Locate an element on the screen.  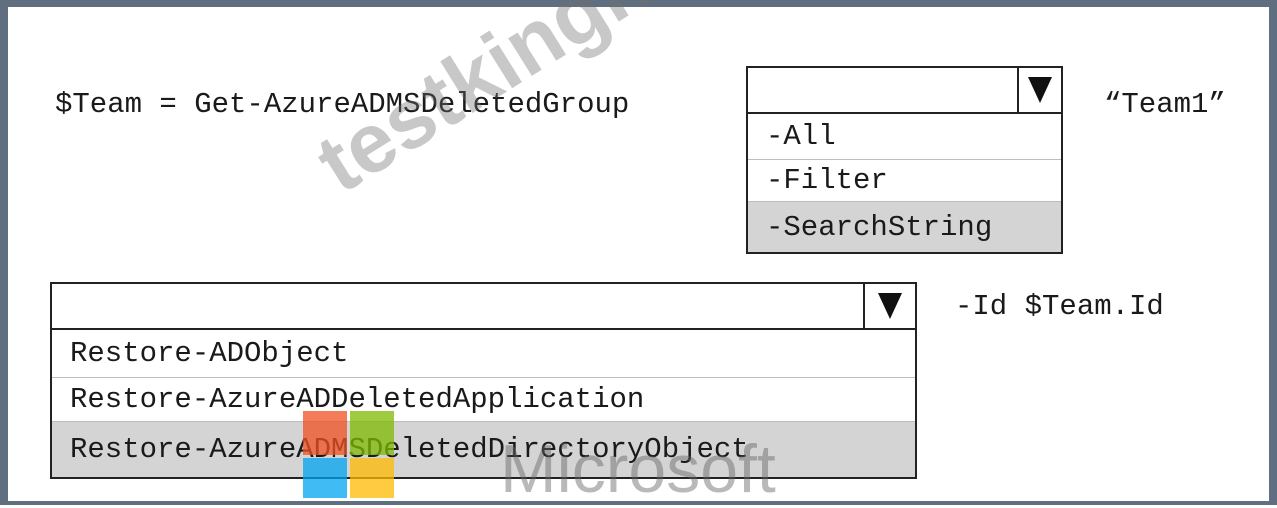
dropdown-option: -SearchString is located at coordinates (904, 227).